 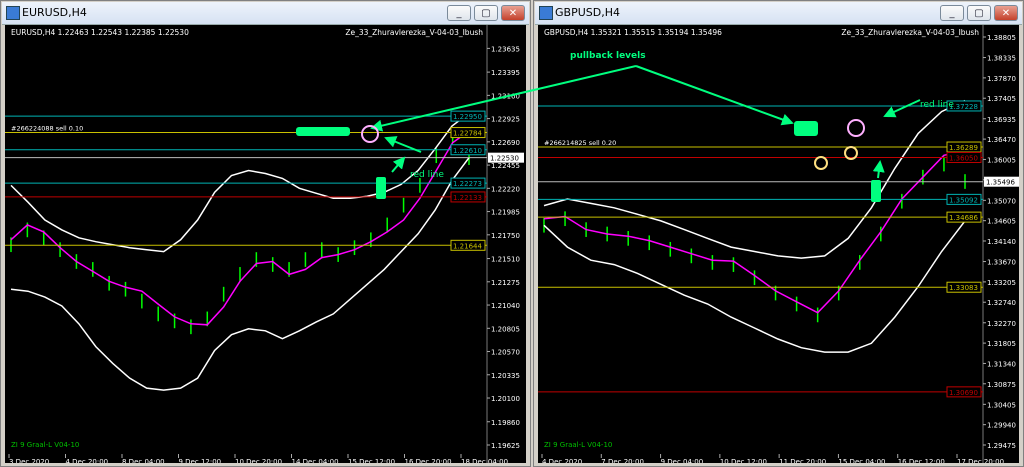 What do you see at coordinates (371, 460) in the screenshot?
I see `x-tick-label: 15 Dec 12:00` at bounding box center [371, 460].